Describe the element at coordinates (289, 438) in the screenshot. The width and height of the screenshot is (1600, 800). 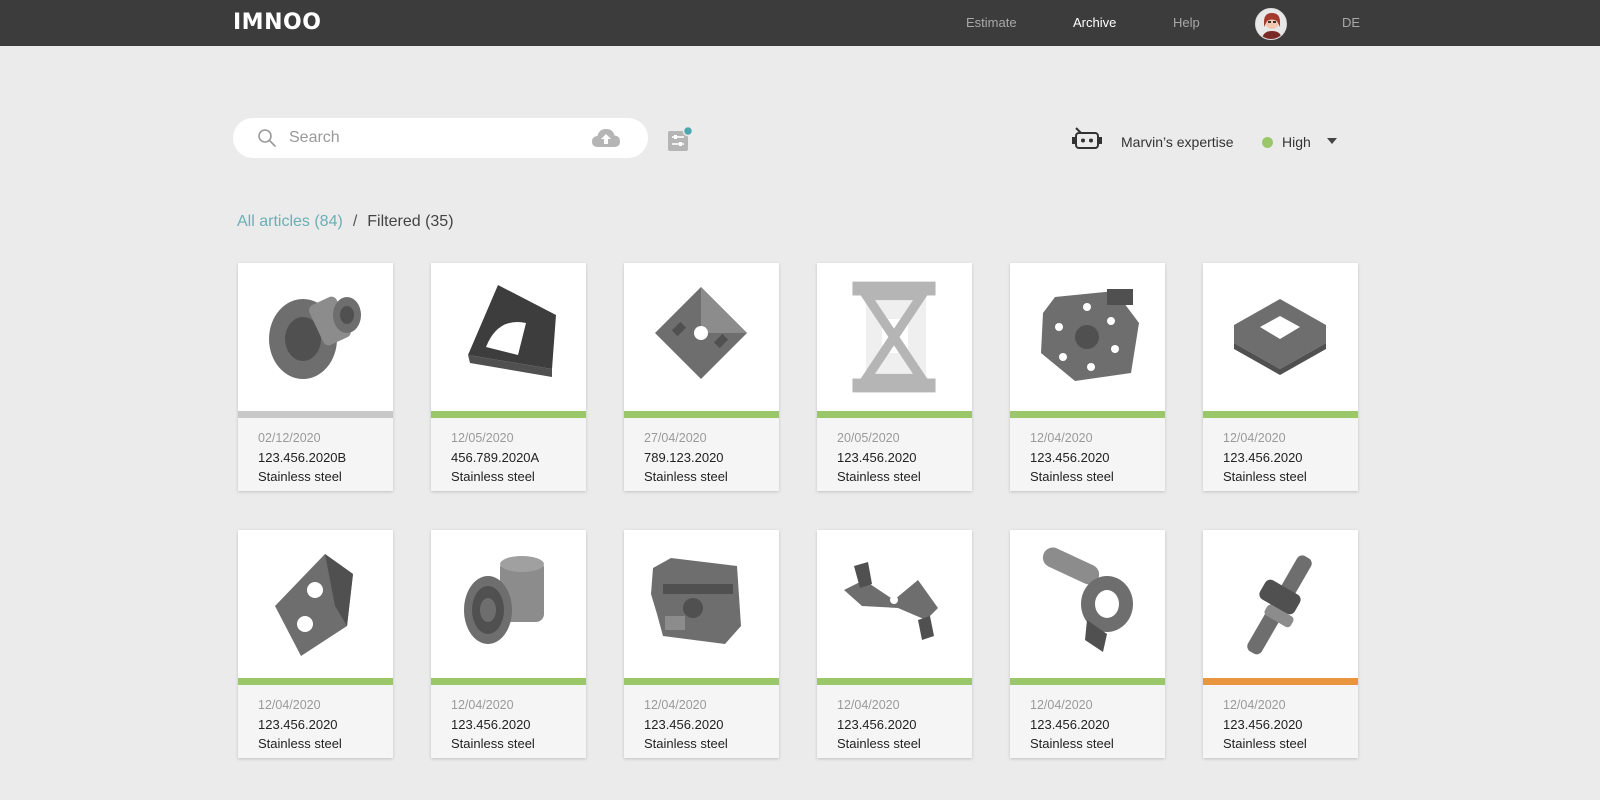
I see `article-date: 02/12/2020` at that location.